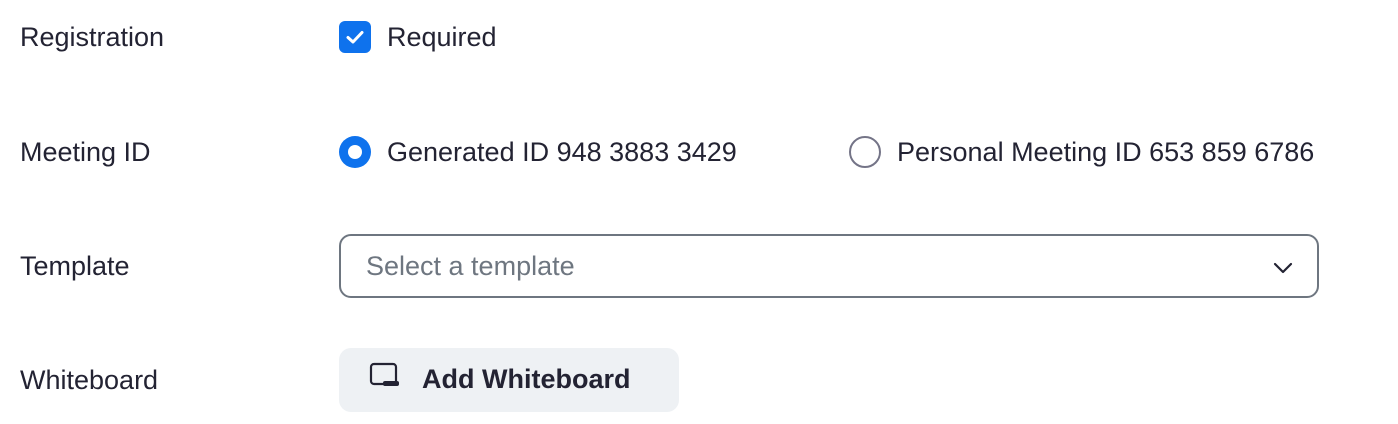 The image size is (1398, 424). What do you see at coordinates (384, 374) in the screenshot?
I see `whiteboard-icon` at bounding box center [384, 374].